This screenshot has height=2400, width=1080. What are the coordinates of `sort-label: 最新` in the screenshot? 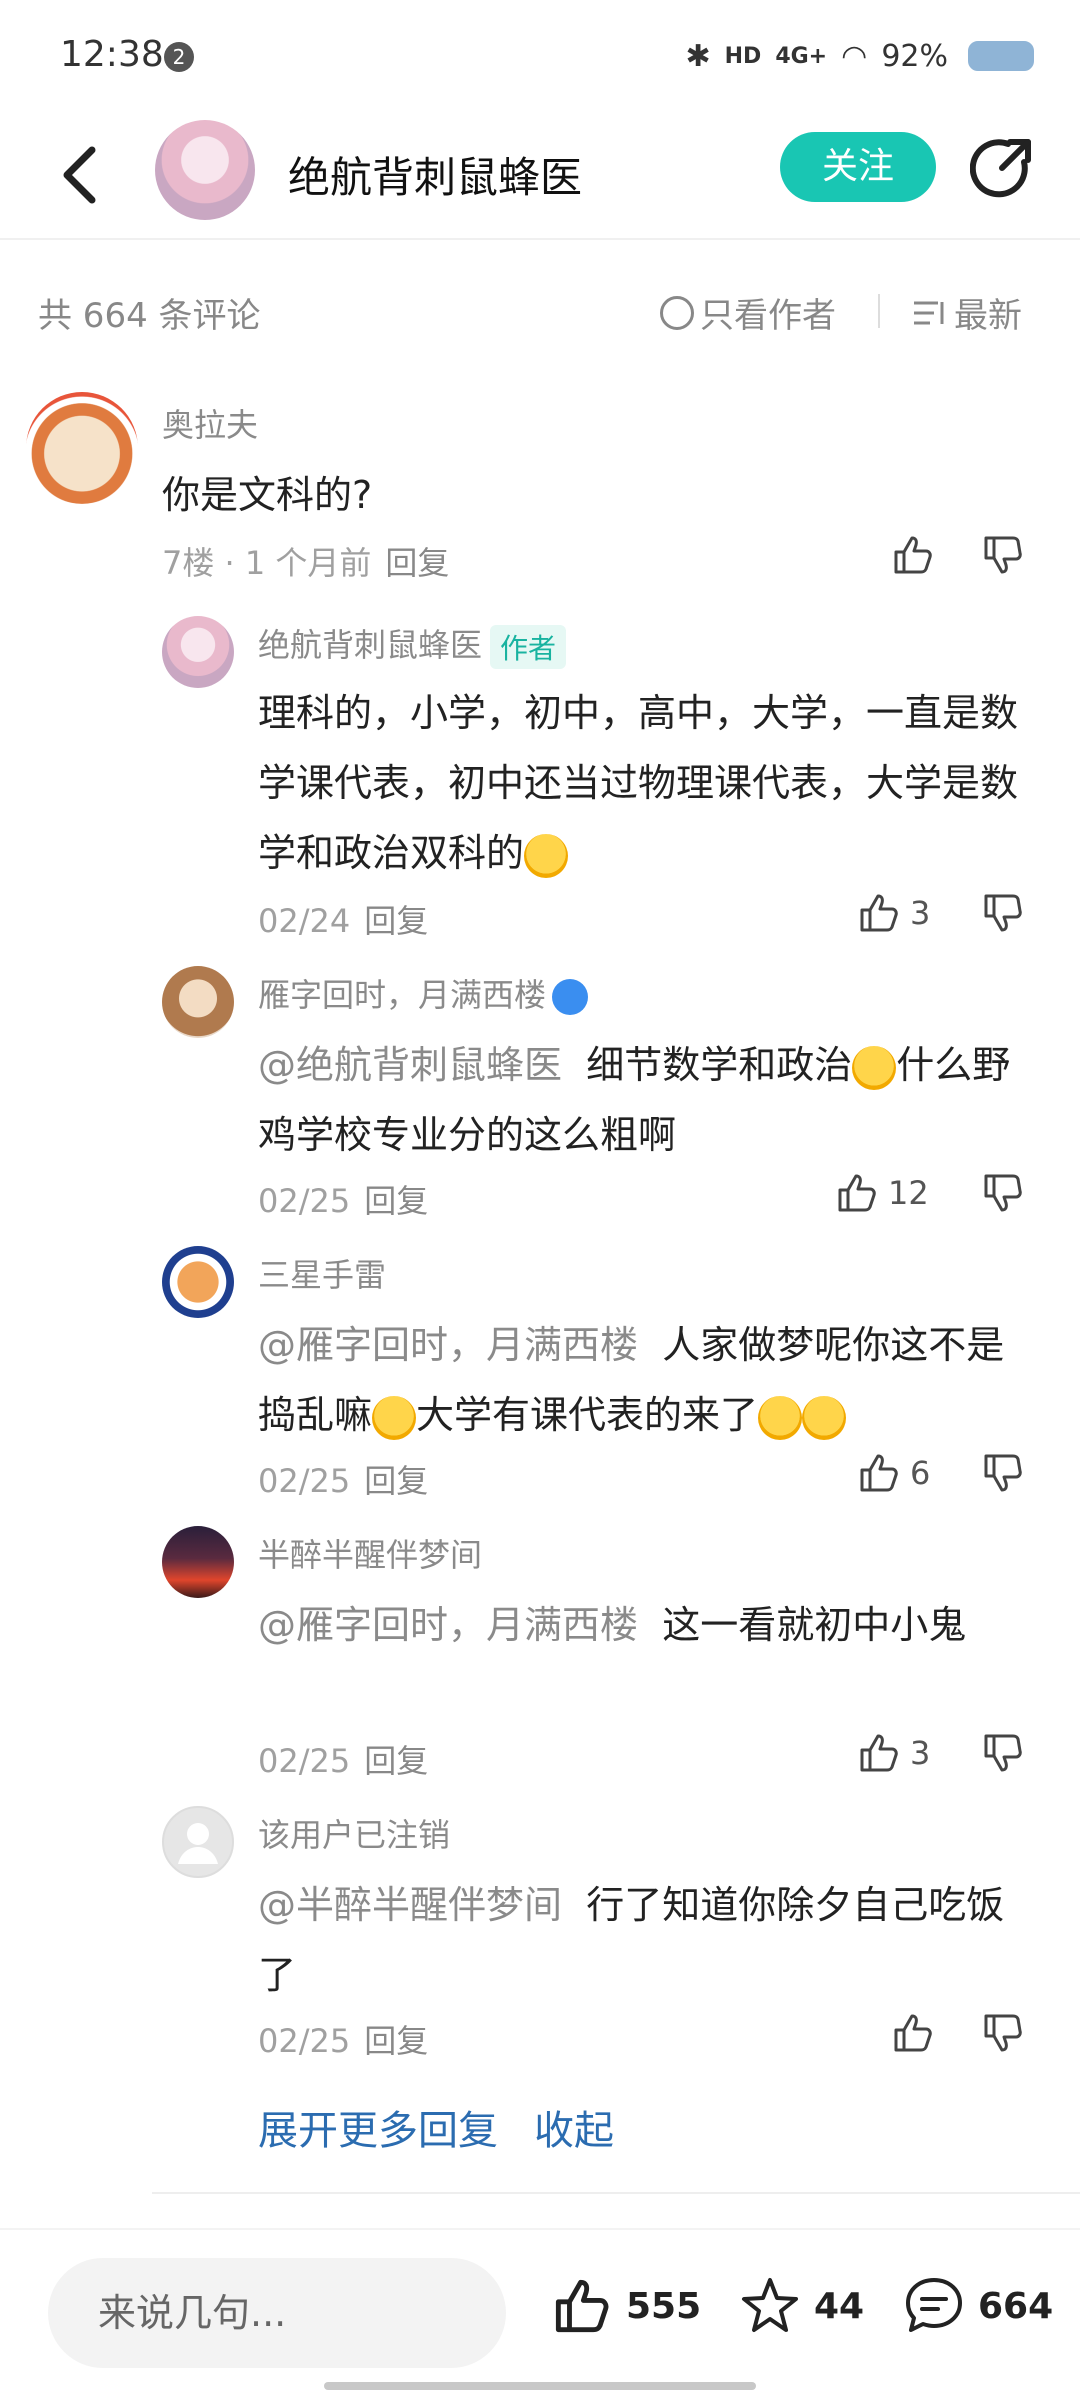 It's located at (988, 316).